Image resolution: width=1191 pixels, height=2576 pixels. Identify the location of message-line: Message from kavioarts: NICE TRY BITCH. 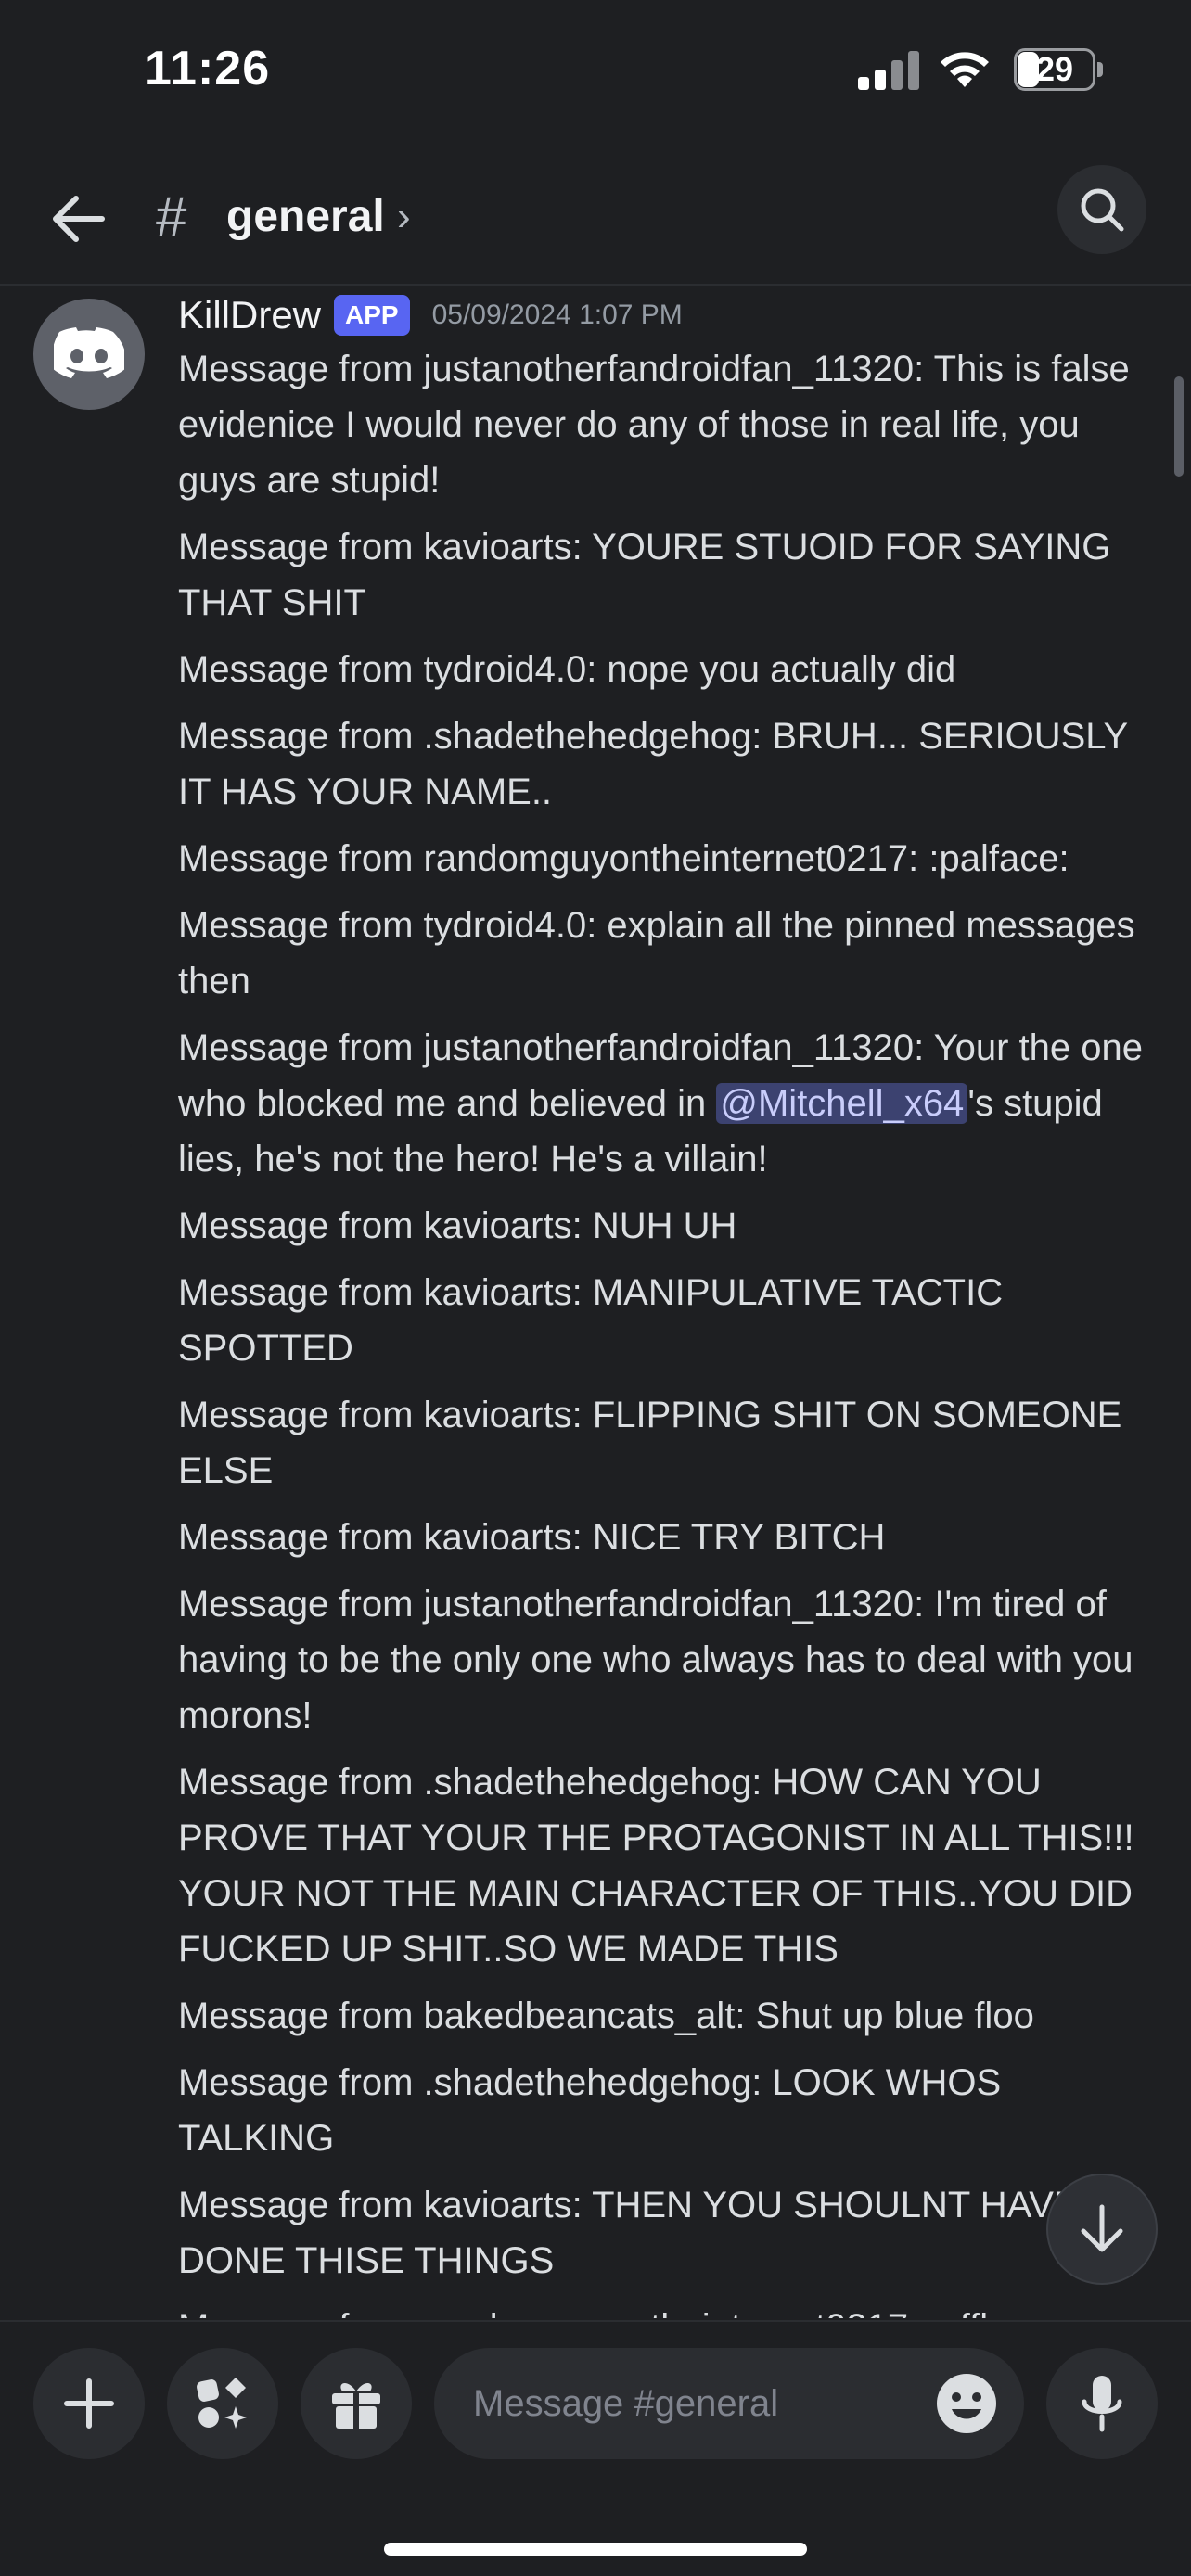
(669, 1538).